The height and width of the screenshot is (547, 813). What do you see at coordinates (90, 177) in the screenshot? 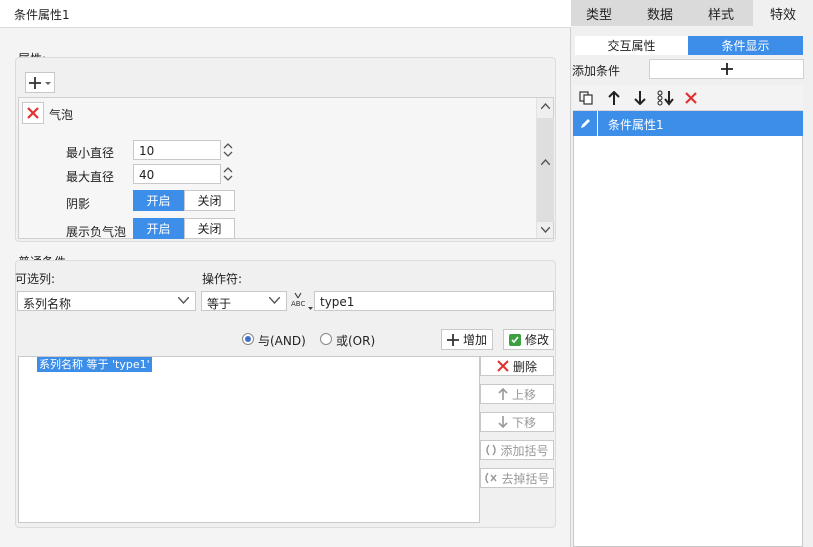
I see `max-diameter-label: 最大直径` at bounding box center [90, 177].